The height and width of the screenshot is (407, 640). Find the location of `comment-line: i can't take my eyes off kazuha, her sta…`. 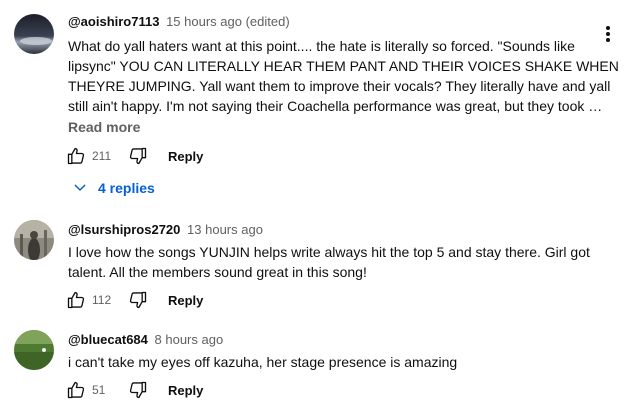

comment-line: i can't take my eyes off kazuha, her sta… is located at coordinates (263, 362).